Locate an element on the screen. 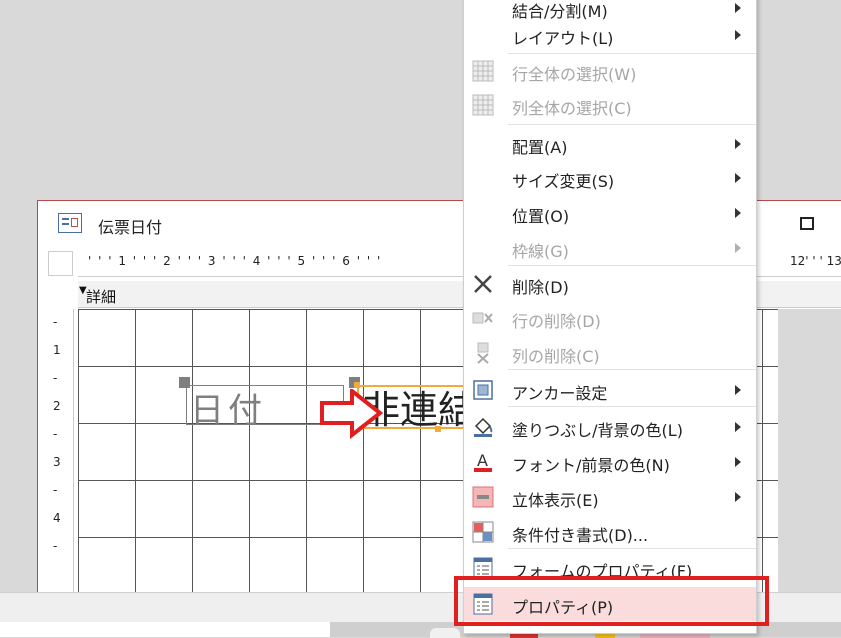 This screenshot has height=638, width=841. menu-item-layout: レイアウト(L) is located at coordinates (610, 35).